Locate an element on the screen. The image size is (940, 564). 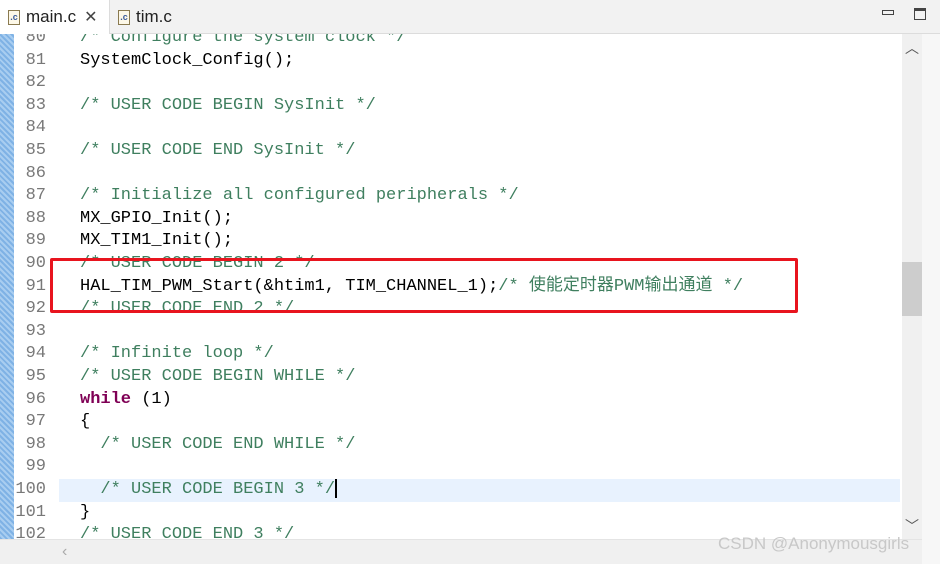
maximize-icon is located at coordinates (920, 14).